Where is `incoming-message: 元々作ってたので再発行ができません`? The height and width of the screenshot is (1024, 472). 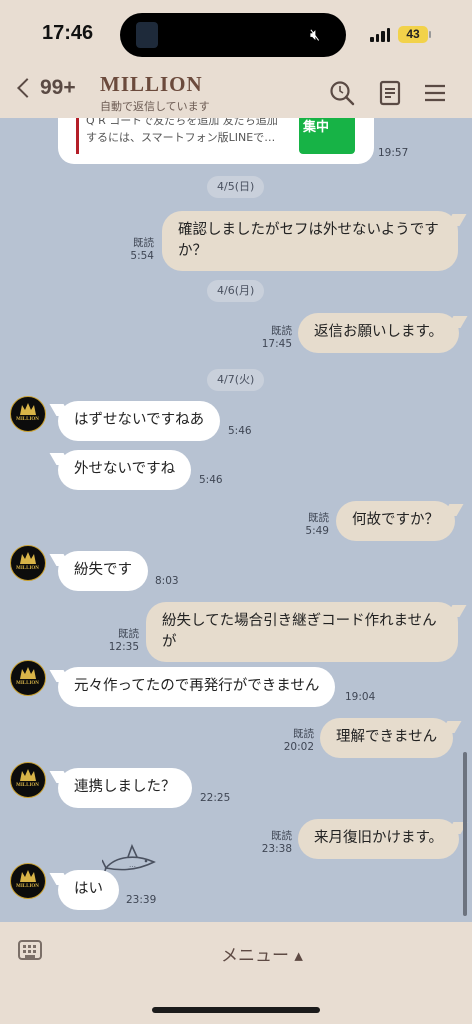 incoming-message: 元々作ってたので再発行ができません is located at coordinates (197, 687).